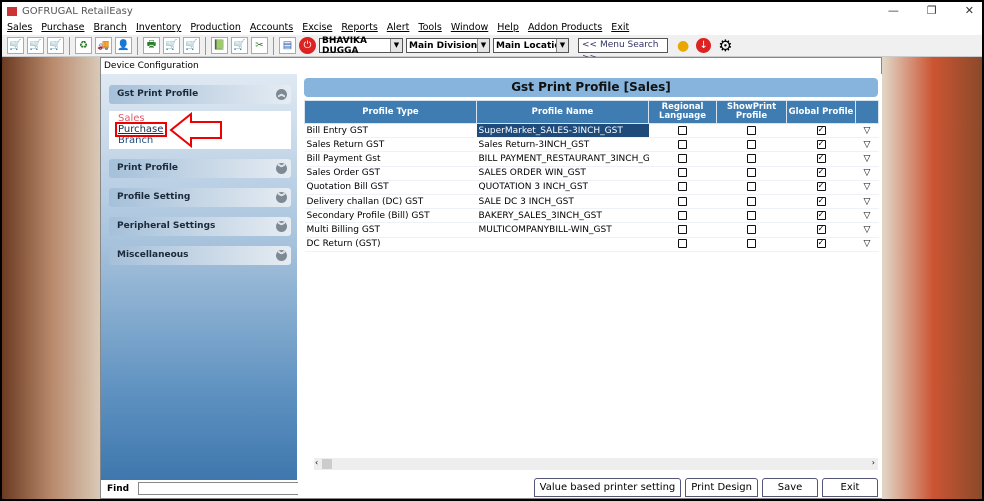  Describe the element at coordinates (623, 50) in the screenshot. I see `menu-search-input: << Menu Search >>` at that location.